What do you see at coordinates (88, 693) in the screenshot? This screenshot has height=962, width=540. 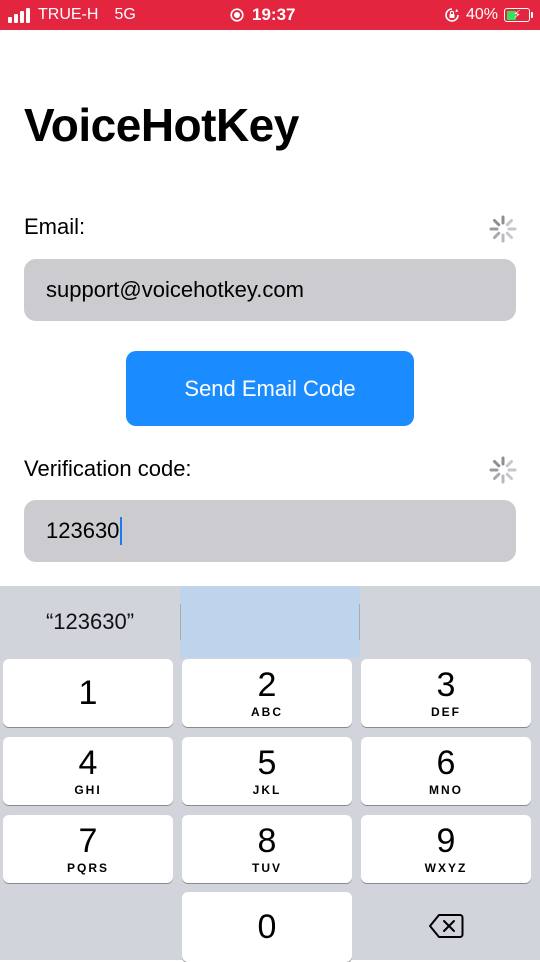 I see `key-1: 1` at bounding box center [88, 693].